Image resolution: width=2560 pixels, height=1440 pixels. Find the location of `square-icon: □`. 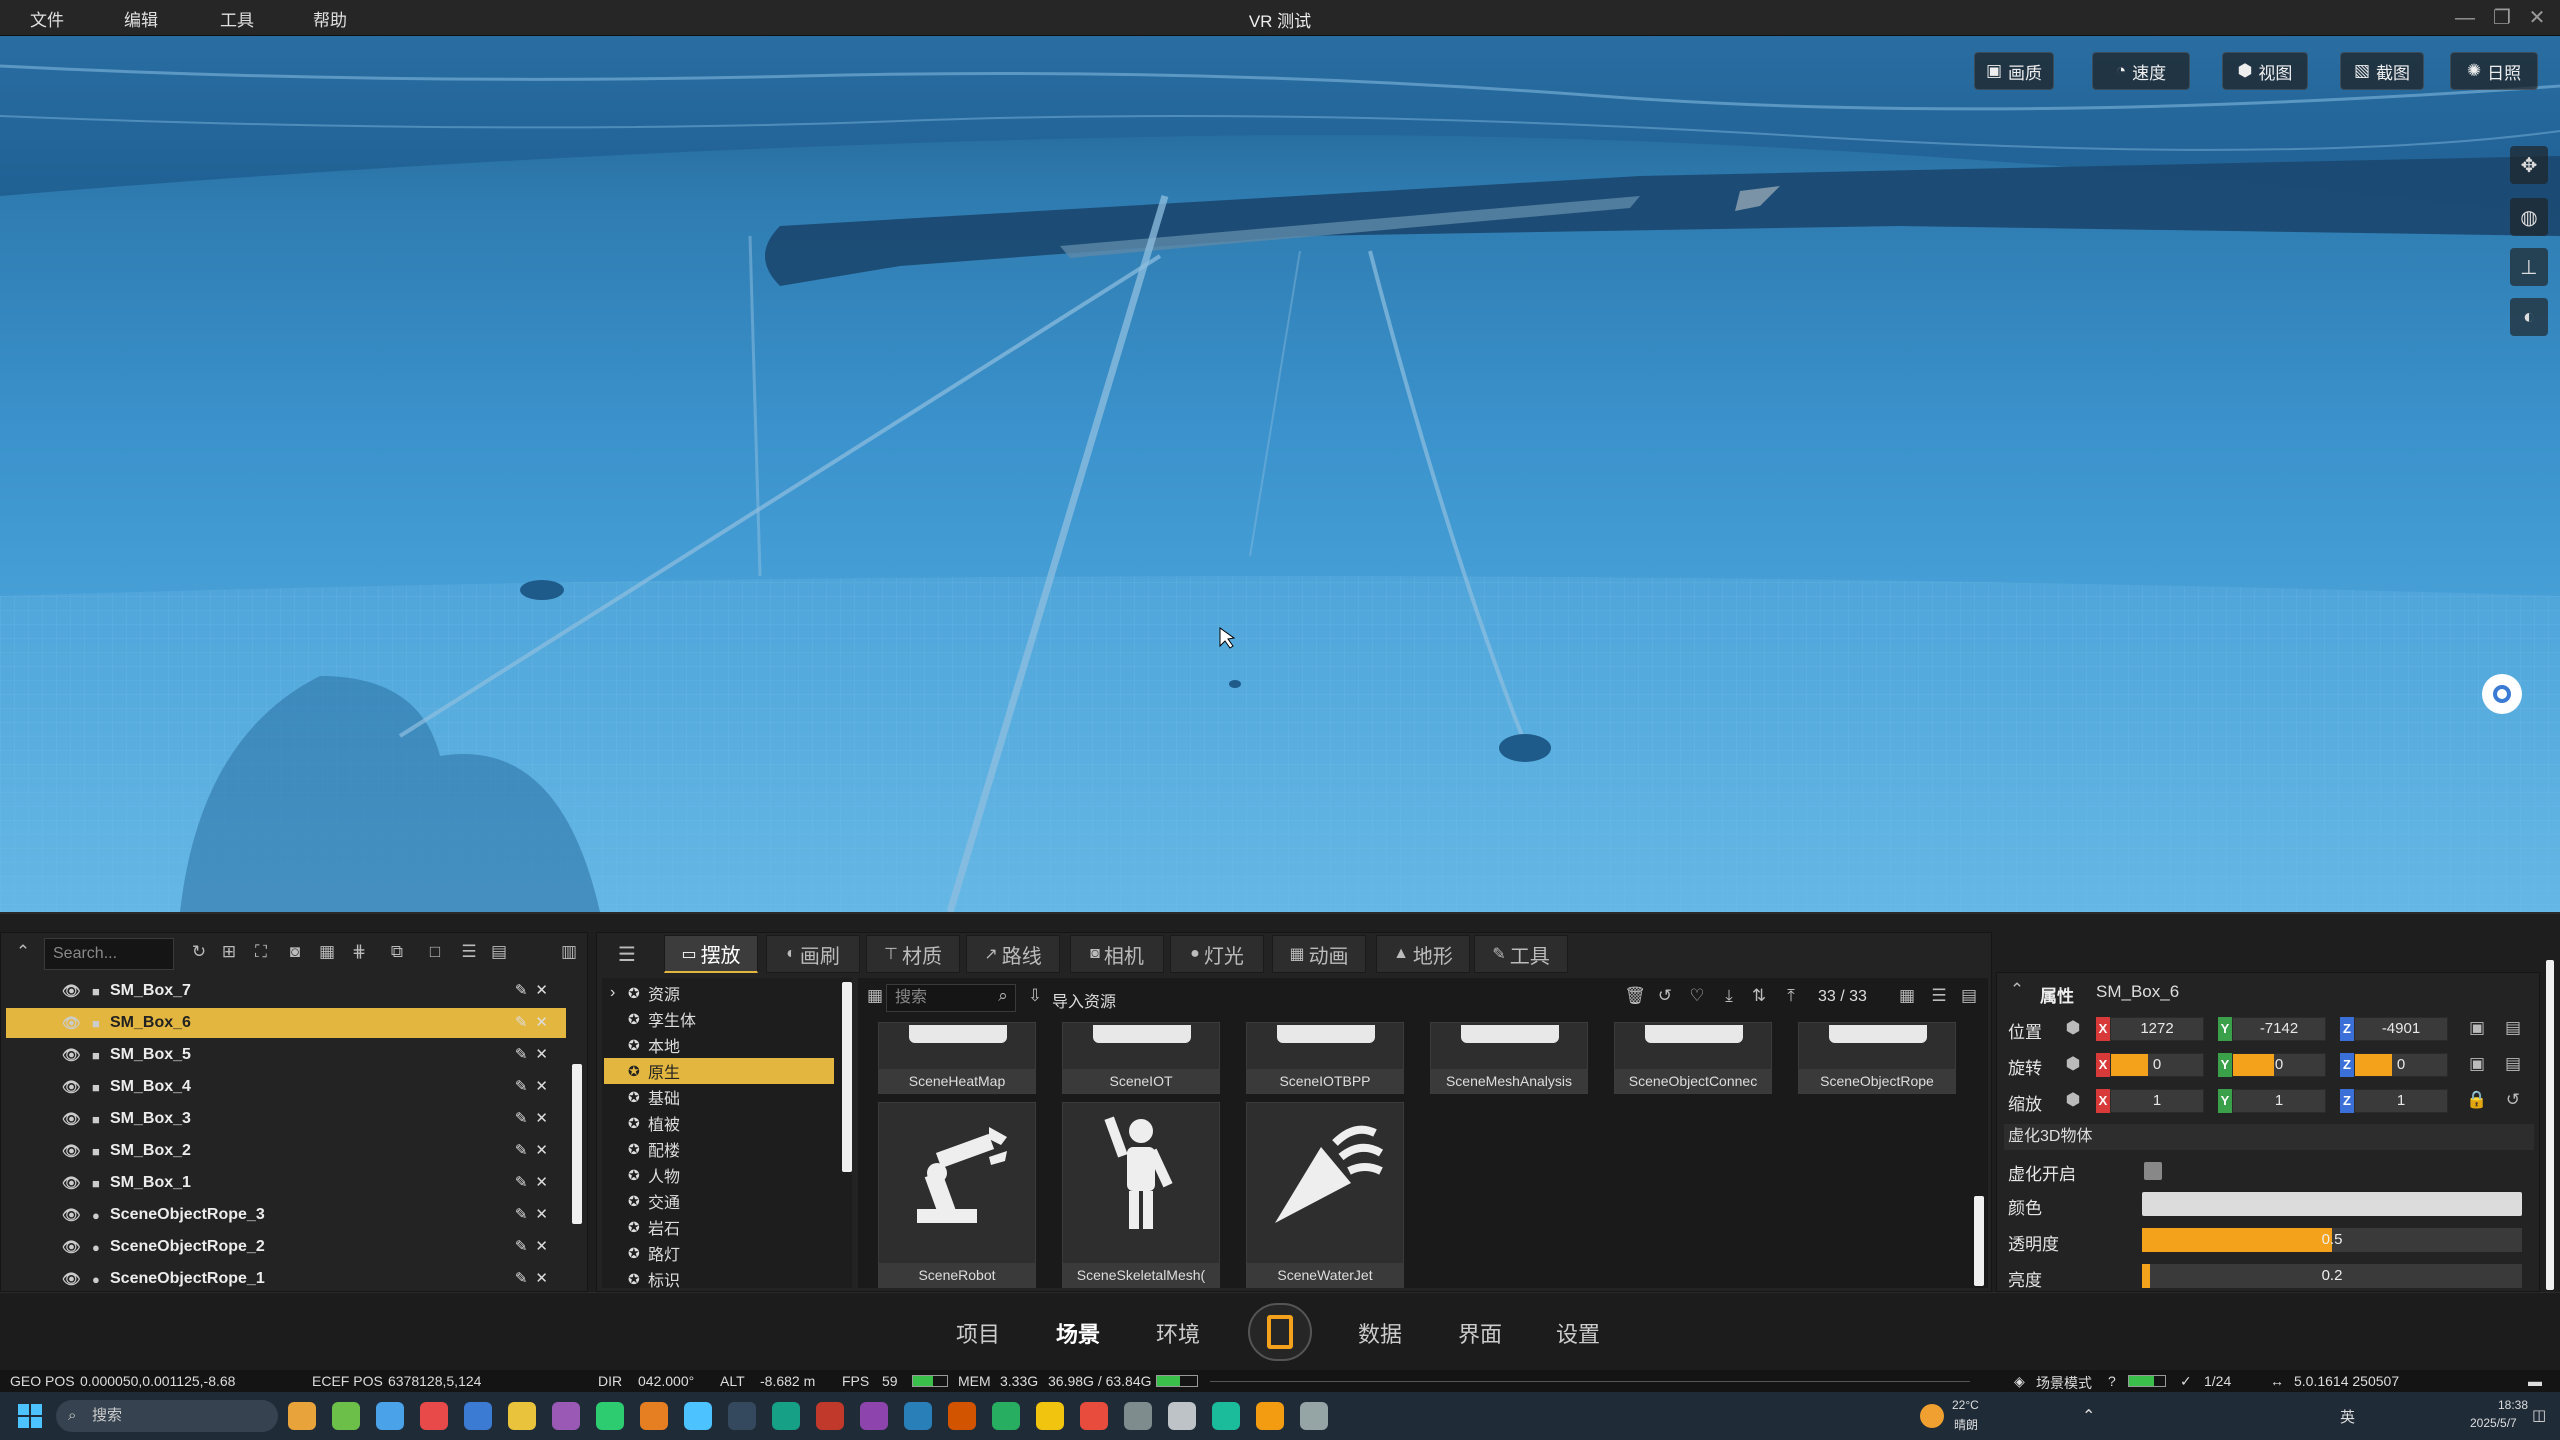

square-icon: □ is located at coordinates (435, 952).